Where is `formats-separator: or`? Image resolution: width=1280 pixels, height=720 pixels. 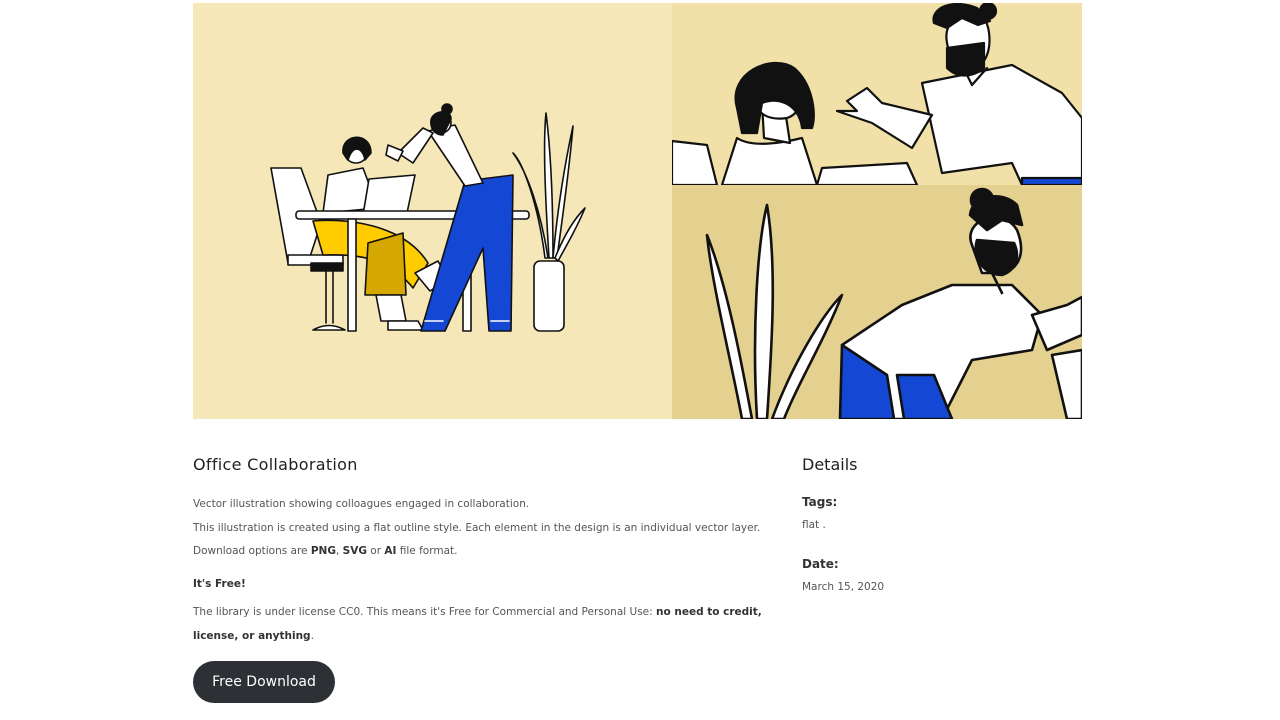
formats-separator: or is located at coordinates (375, 551).